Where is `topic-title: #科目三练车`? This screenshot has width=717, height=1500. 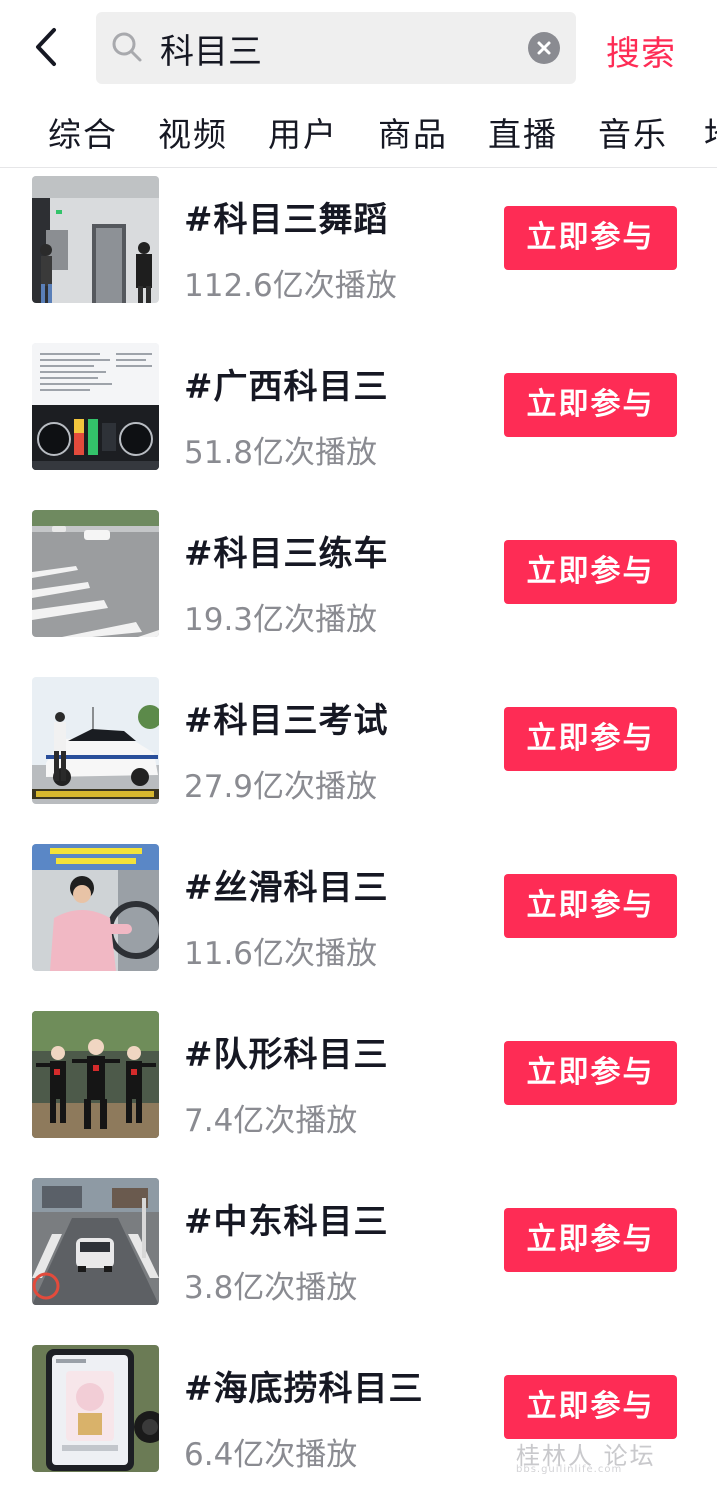 topic-title: #科目三练车 is located at coordinates (286, 550).